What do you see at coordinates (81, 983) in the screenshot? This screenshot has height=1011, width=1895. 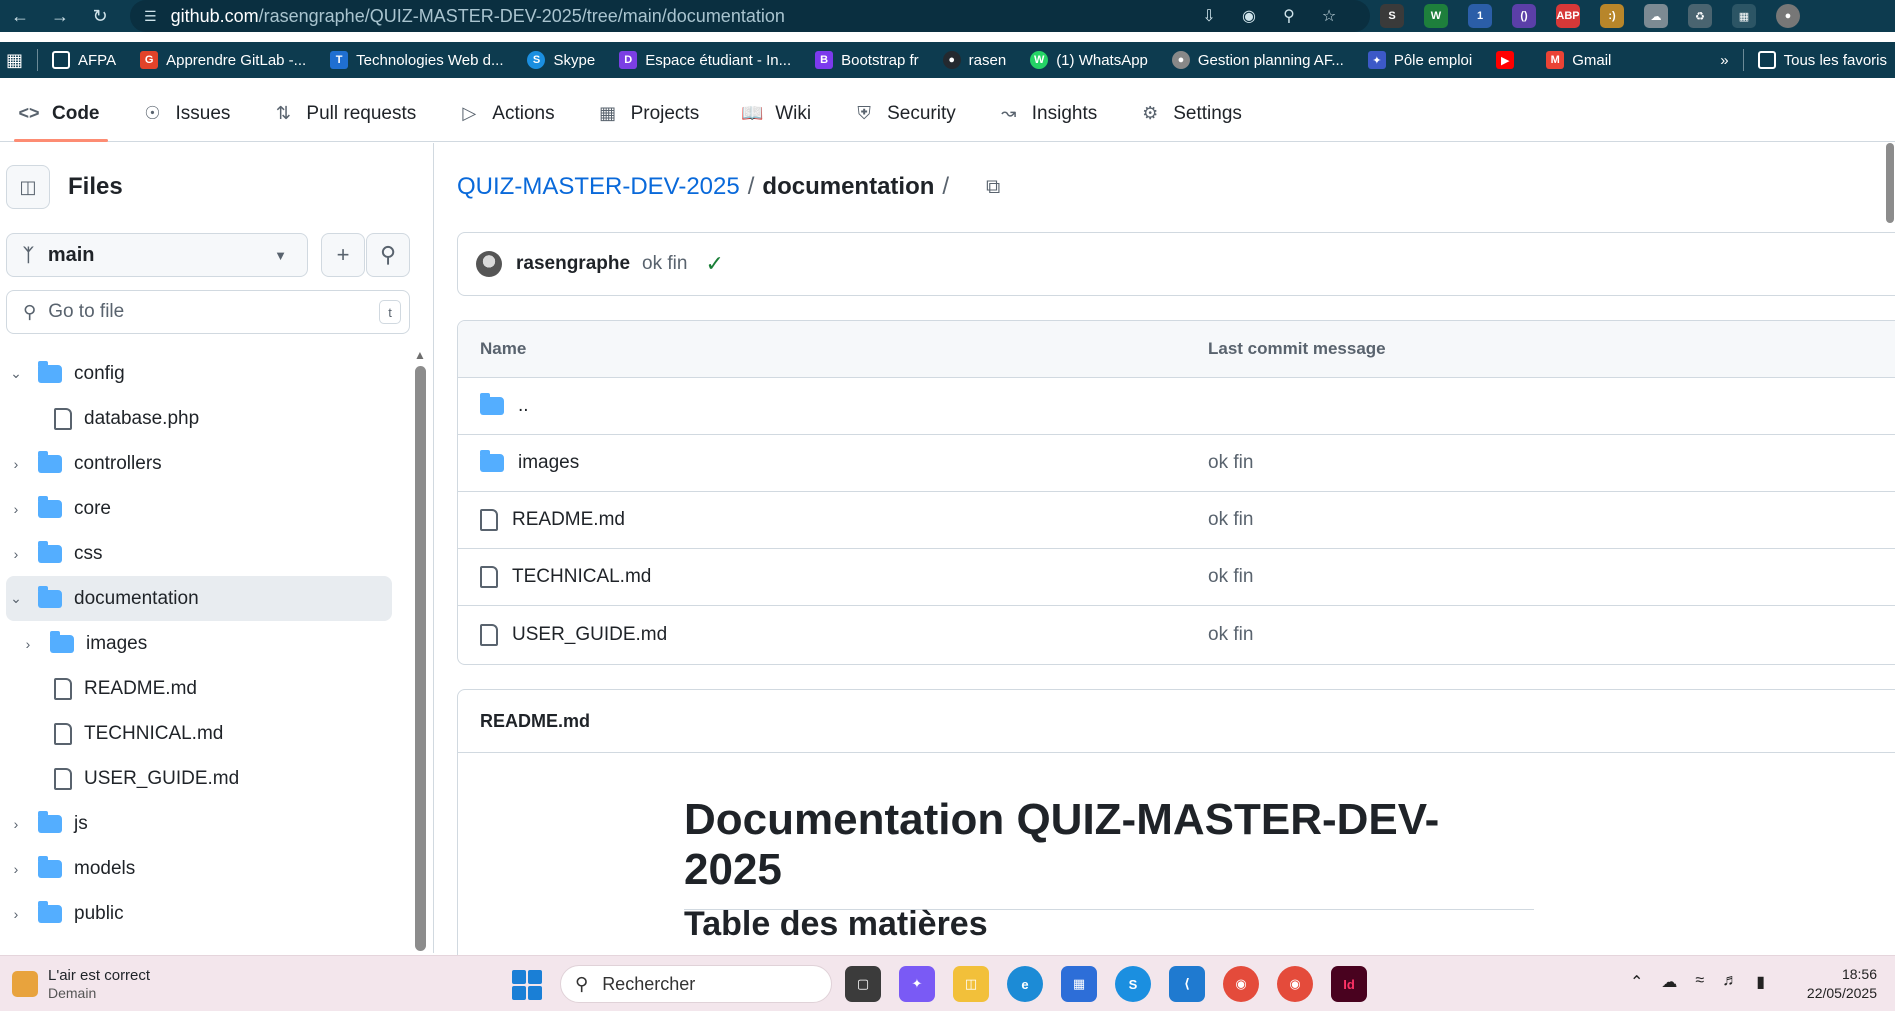 I see `weather-widget: L'air est correct Demain` at bounding box center [81, 983].